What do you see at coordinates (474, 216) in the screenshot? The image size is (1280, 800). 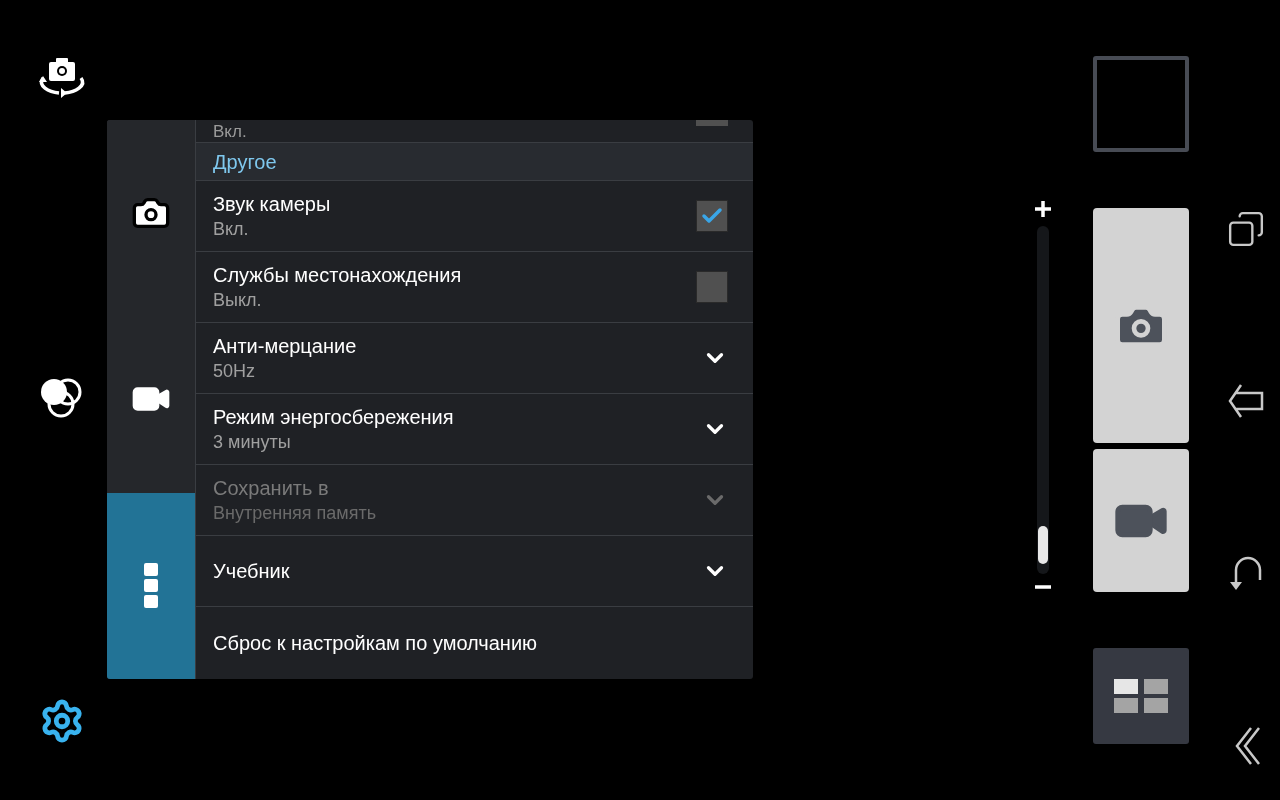 I see `settings-row: Звук камеры Вкл.` at bounding box center [474, 216].